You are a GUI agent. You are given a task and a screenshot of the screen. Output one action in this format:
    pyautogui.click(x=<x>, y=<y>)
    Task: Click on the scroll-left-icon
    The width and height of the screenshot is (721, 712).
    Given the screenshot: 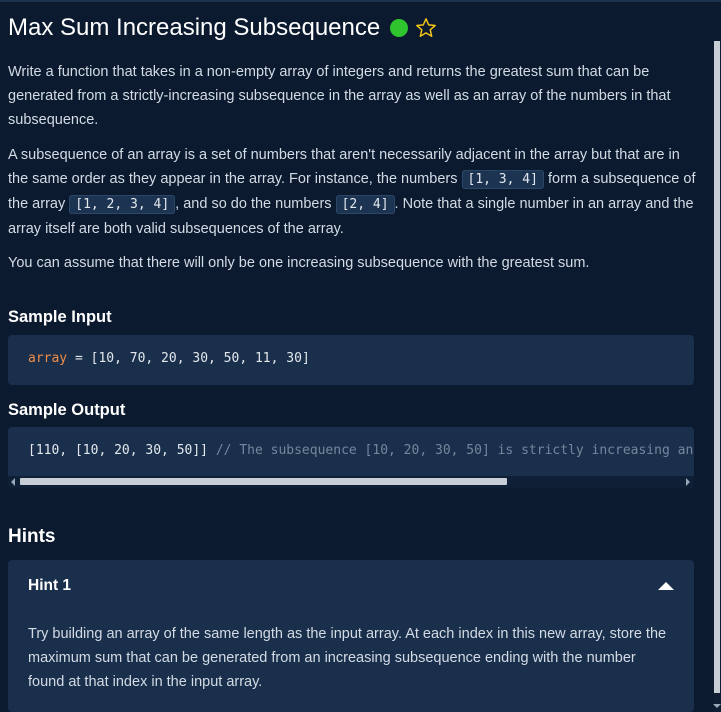 What is the action you would take?
    pyautogui.click(x=13, y=482)
    